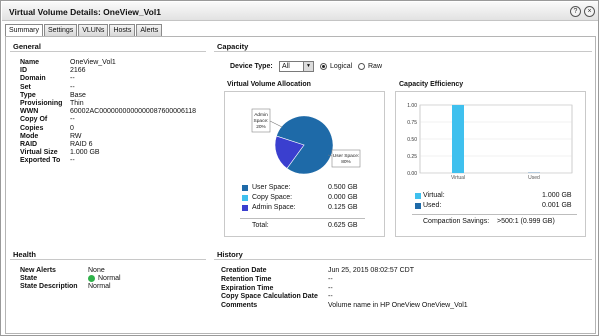 This screenshot has height=336, width=599. Describe the element at coordinates (343, 187) in the screenshot. I see `legend-value: 0.500 GB` at that location.